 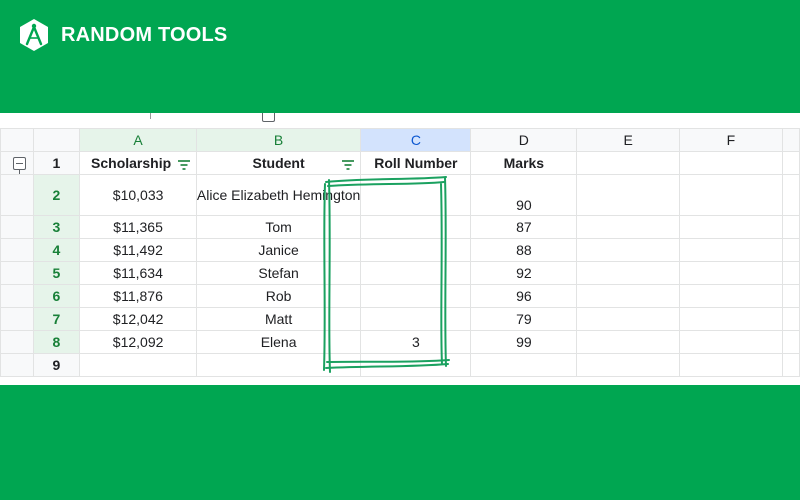 What do you see at coordinates (278, 319) in the screenshot?
I see `cell-student: Matt` at bounding box center [278, 319].